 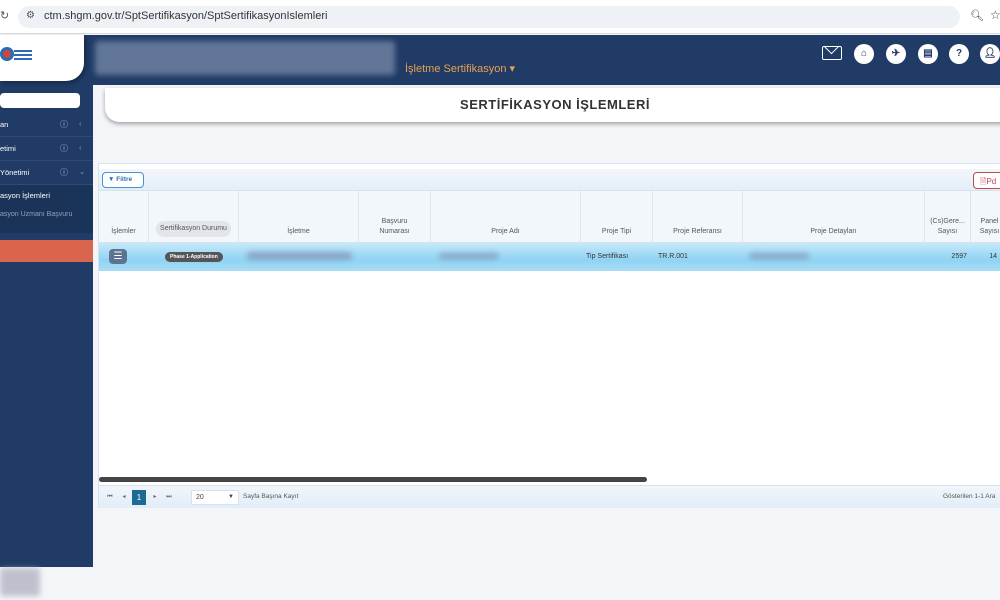 I want to click on blurred-footer, so click(x=20, y=582).